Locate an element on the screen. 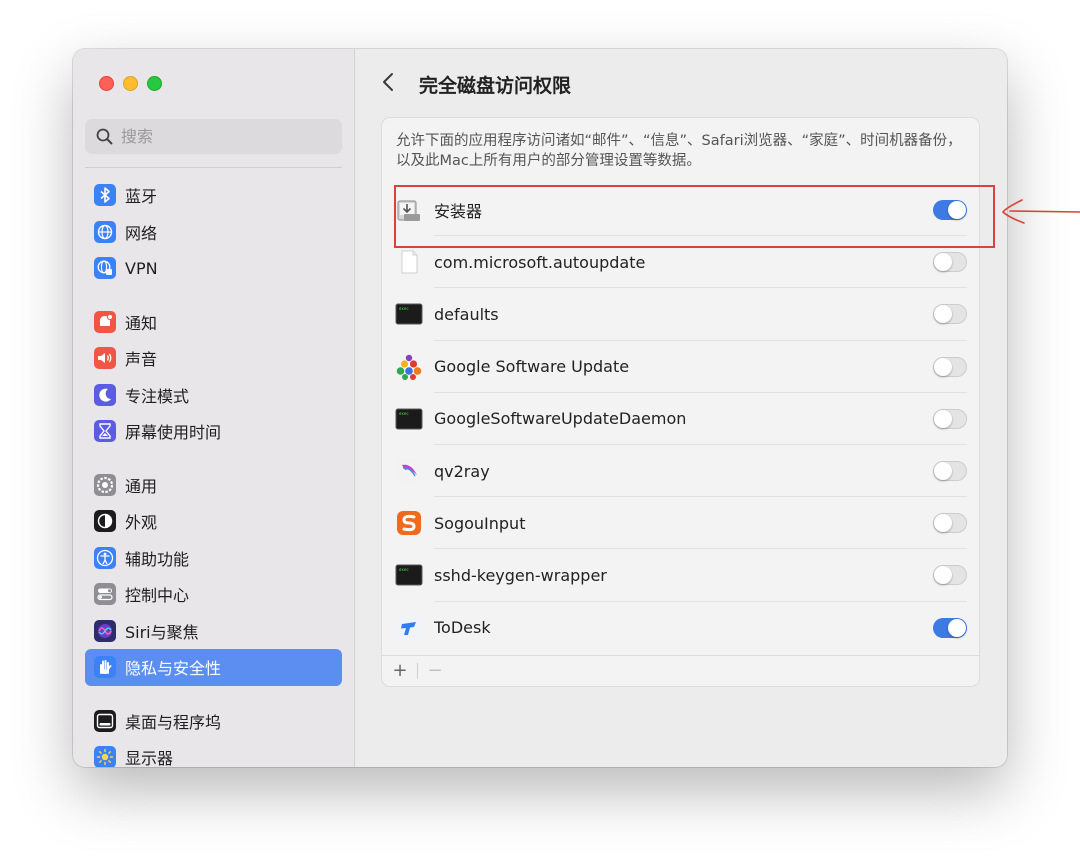  app-row: ToDesk is located at coordinates (680, 628).